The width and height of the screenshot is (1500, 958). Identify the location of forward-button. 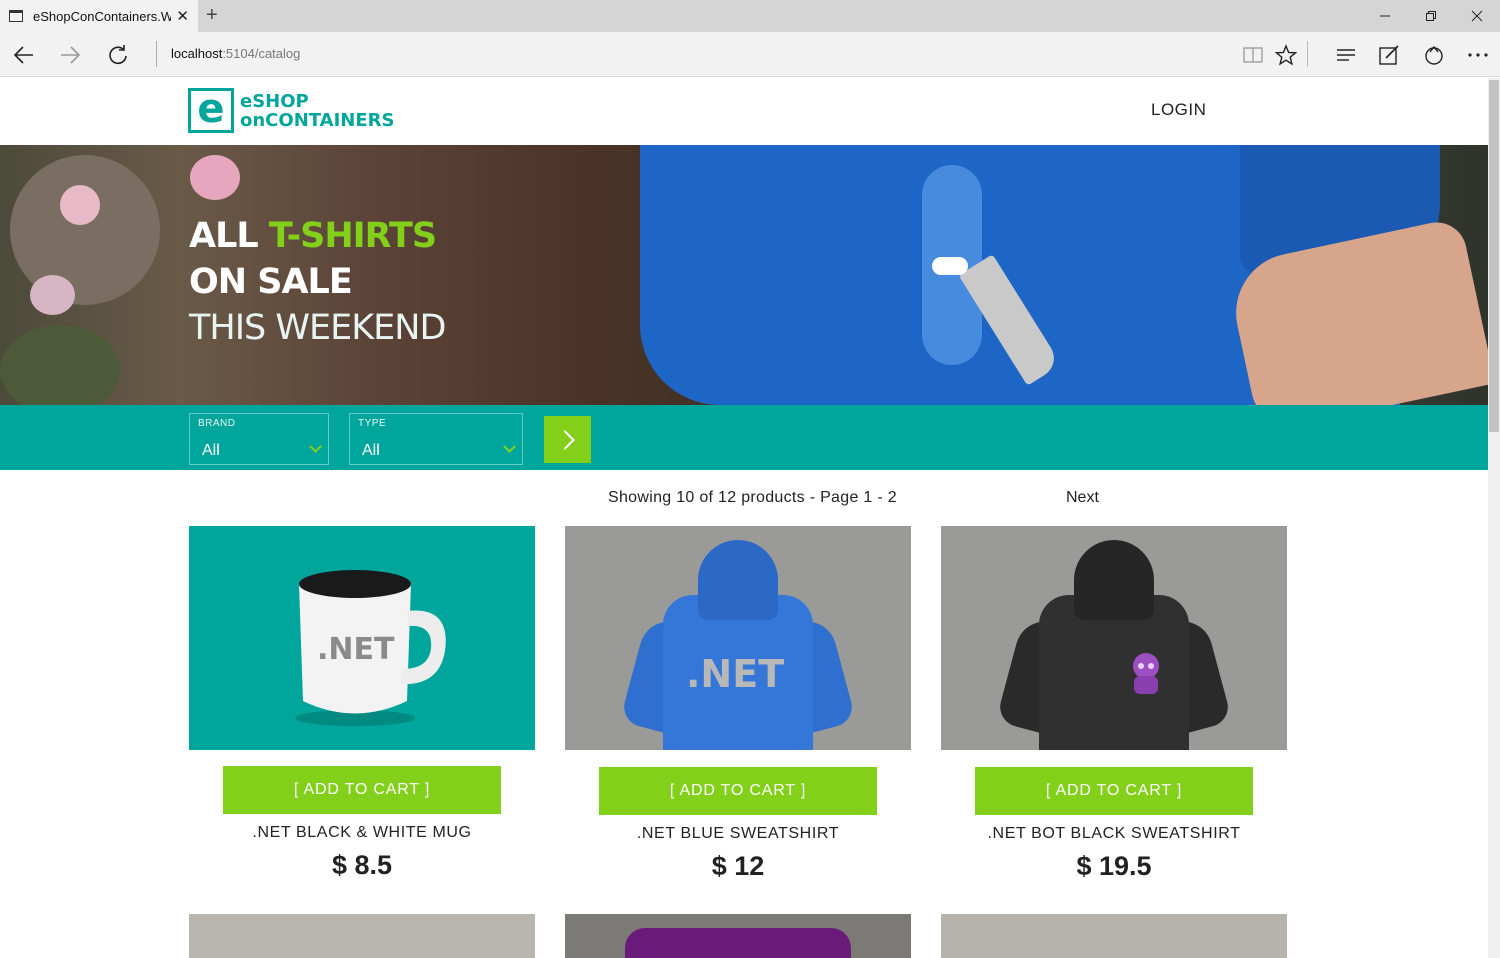
(70, 54).